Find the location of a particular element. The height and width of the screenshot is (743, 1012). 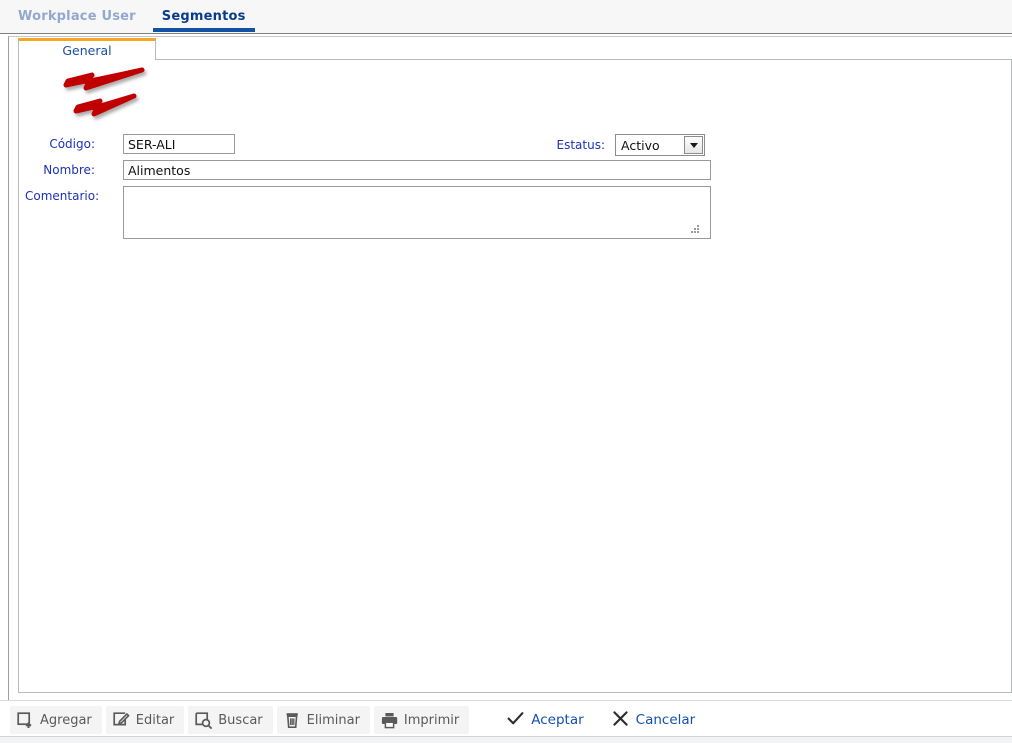

editar-button: Editar is located at coordinates (145, 720).